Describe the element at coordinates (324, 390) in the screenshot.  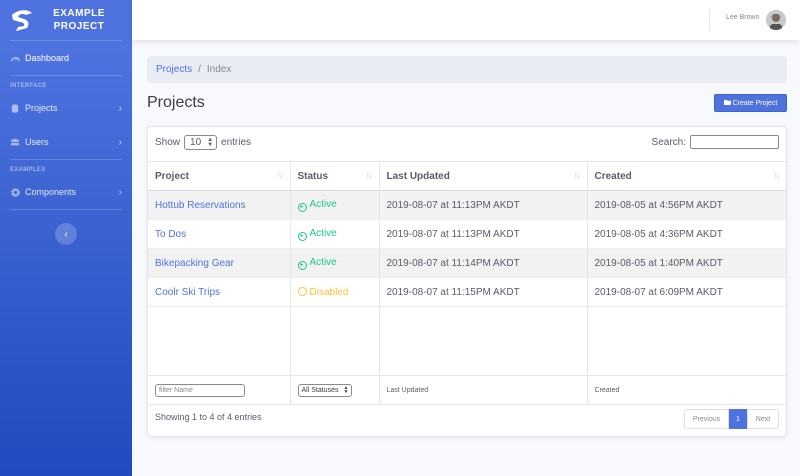
I see `status-filter-select: All Statuses ▲ ▼` at that location.